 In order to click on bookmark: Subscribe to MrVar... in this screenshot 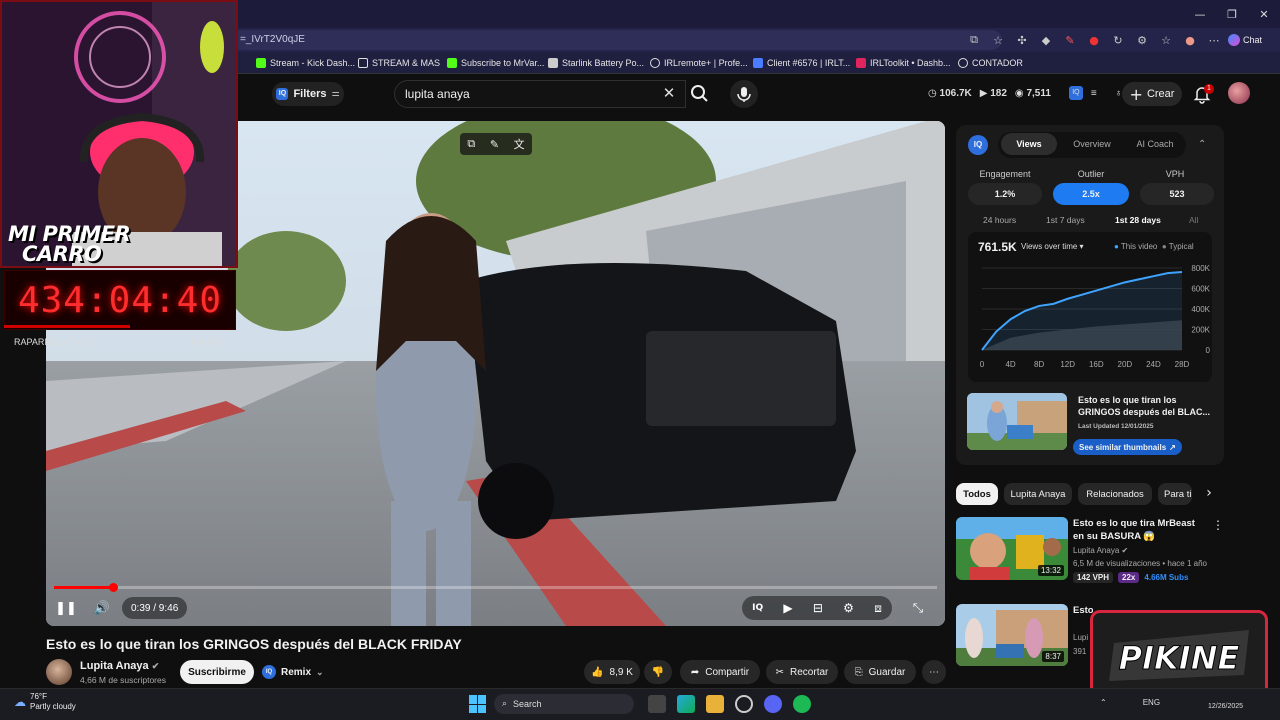, I will do `click(495, 63)`.